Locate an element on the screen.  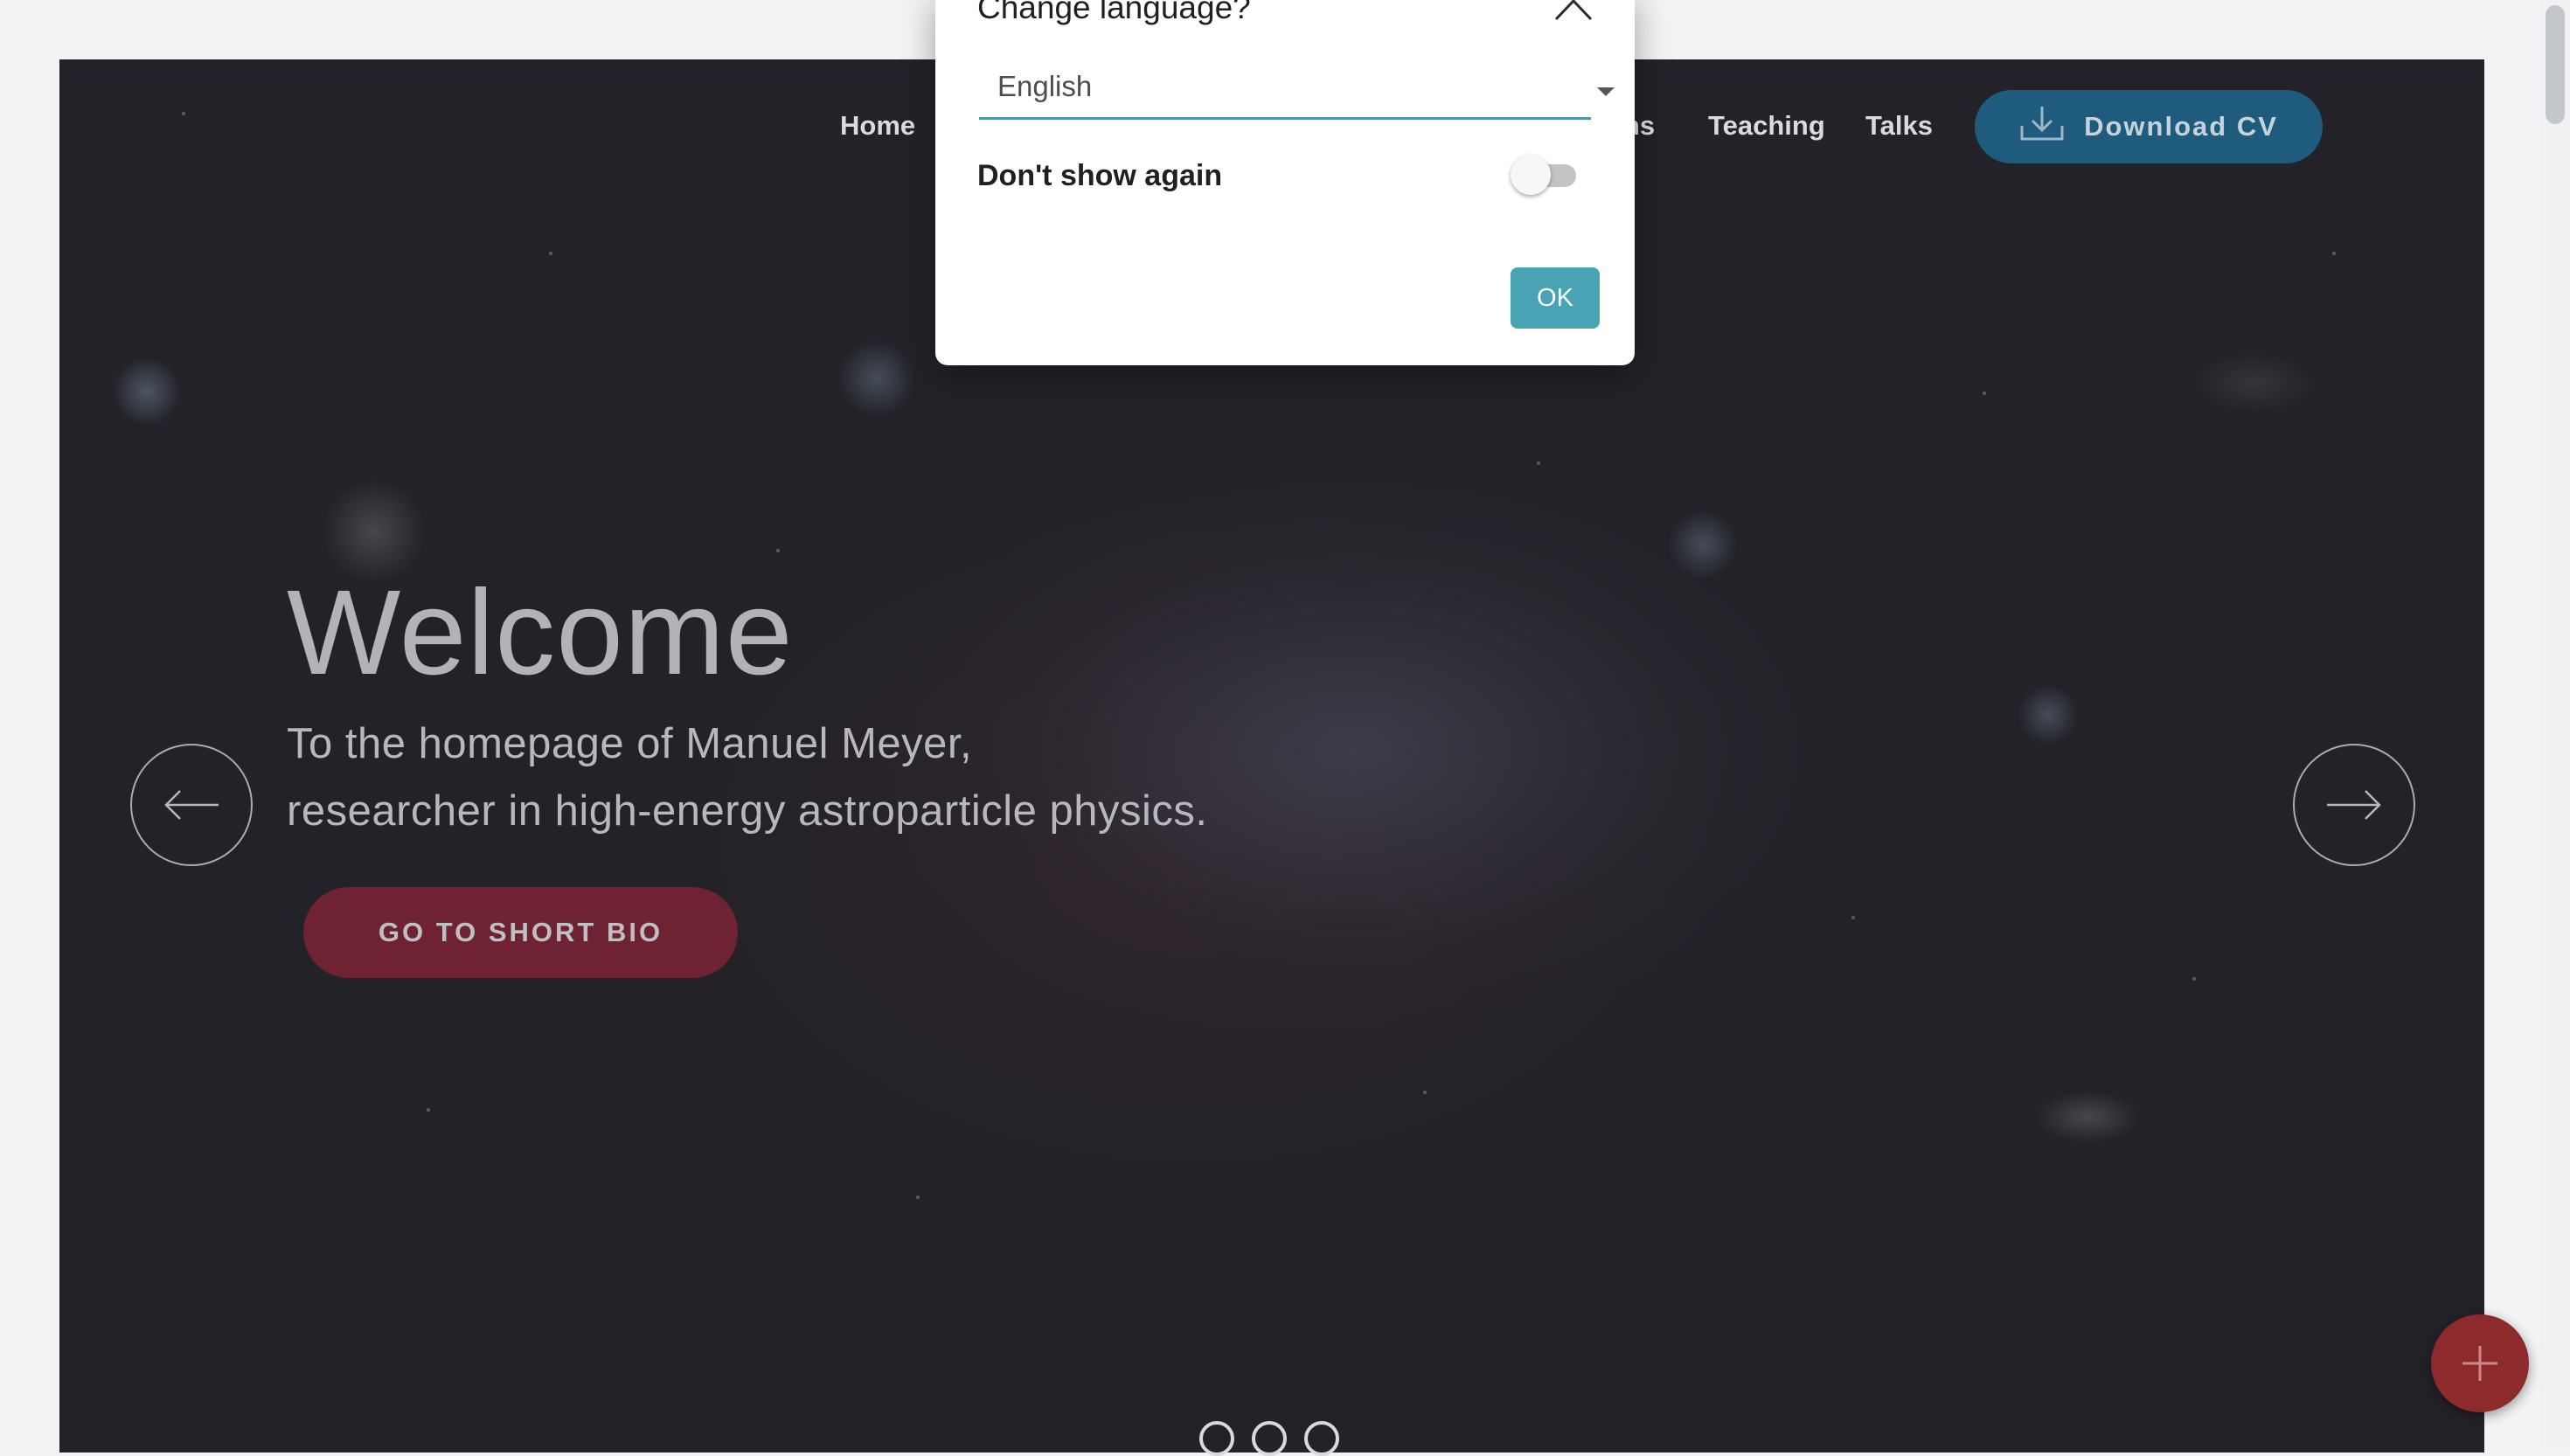
hero-title: Welcome is located at coordinates (540, 632).